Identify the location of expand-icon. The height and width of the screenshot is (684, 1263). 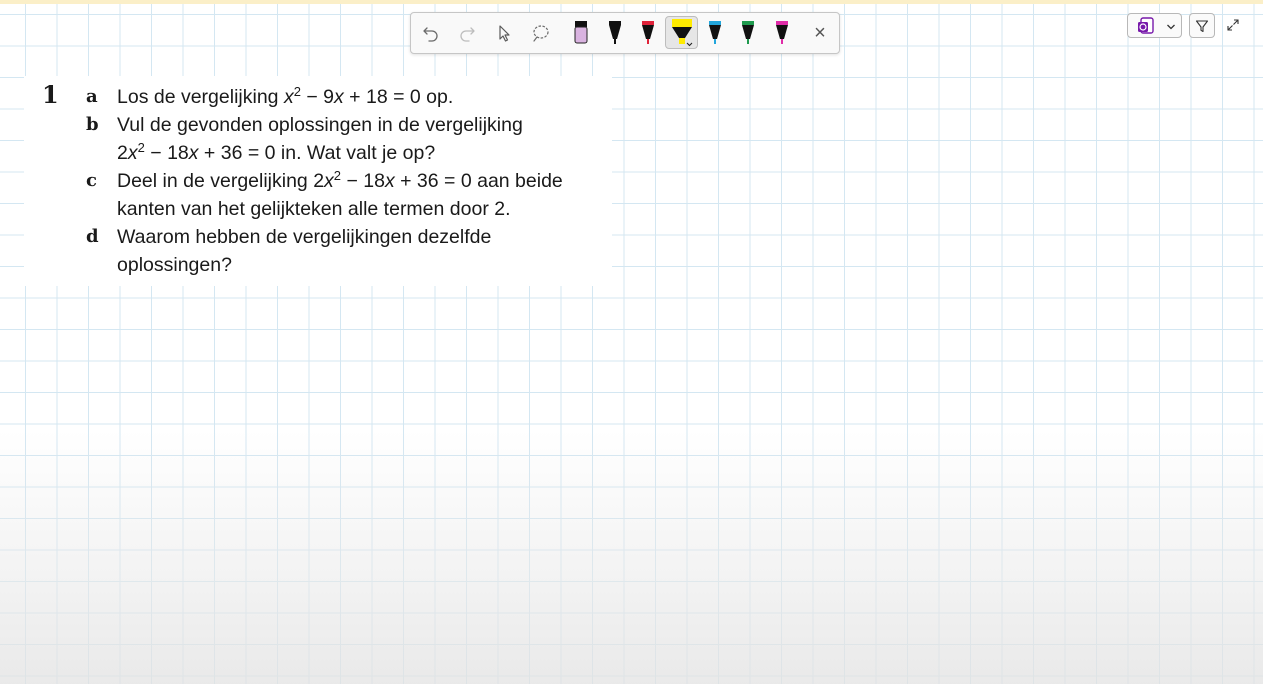
(1233, 25).